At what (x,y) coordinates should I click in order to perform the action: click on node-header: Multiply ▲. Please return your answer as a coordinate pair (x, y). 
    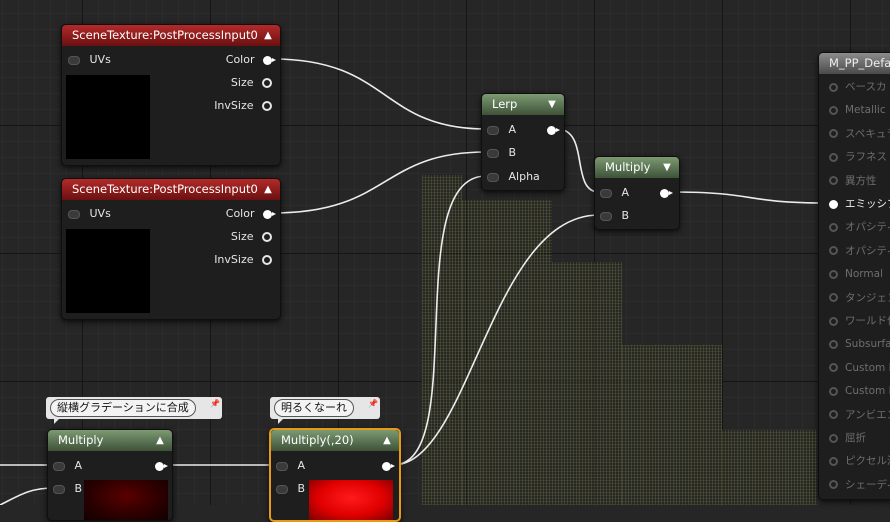
    Looking at the image, I should click on (110, 440).